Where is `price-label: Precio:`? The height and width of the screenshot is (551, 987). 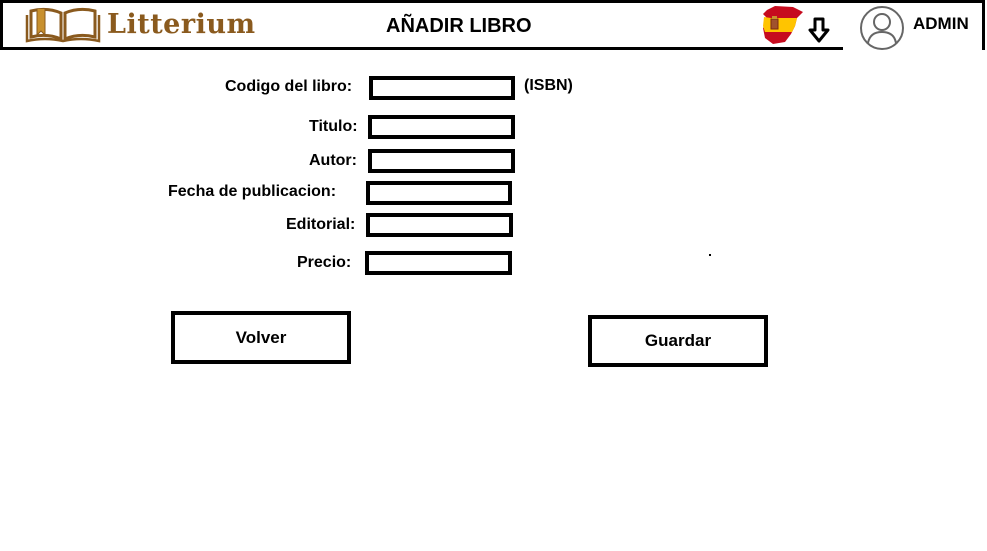 price-label: Precio: is located at coordinates (324, 262).